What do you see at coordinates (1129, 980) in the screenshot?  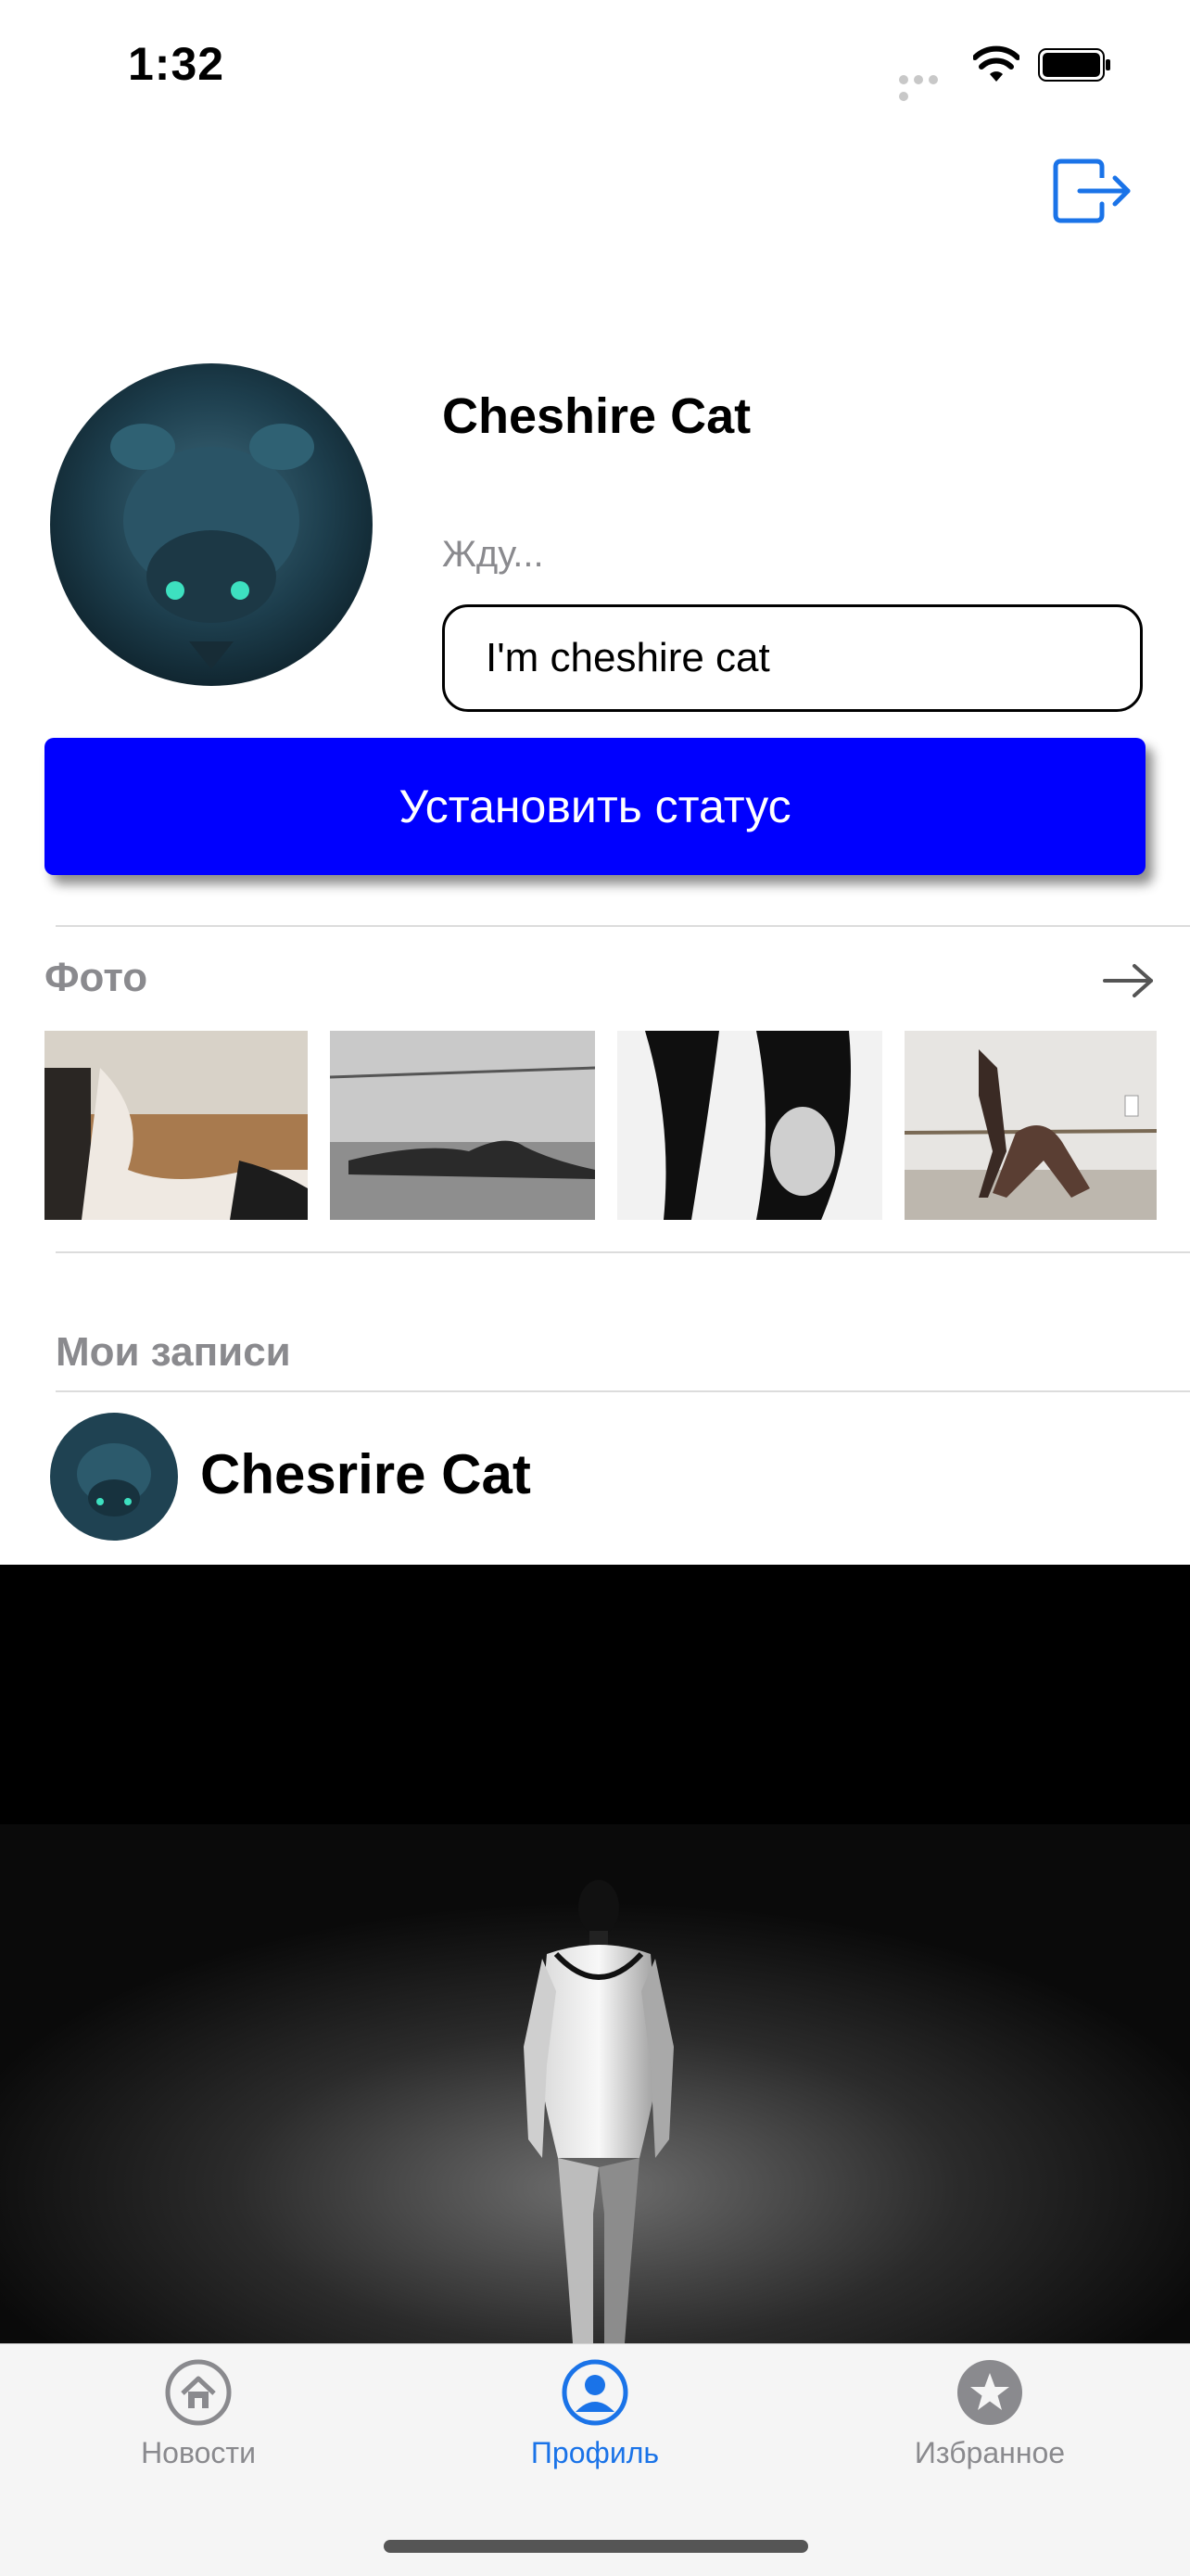 I see `arrow-right-icon` at bounding box center [1129, 980].